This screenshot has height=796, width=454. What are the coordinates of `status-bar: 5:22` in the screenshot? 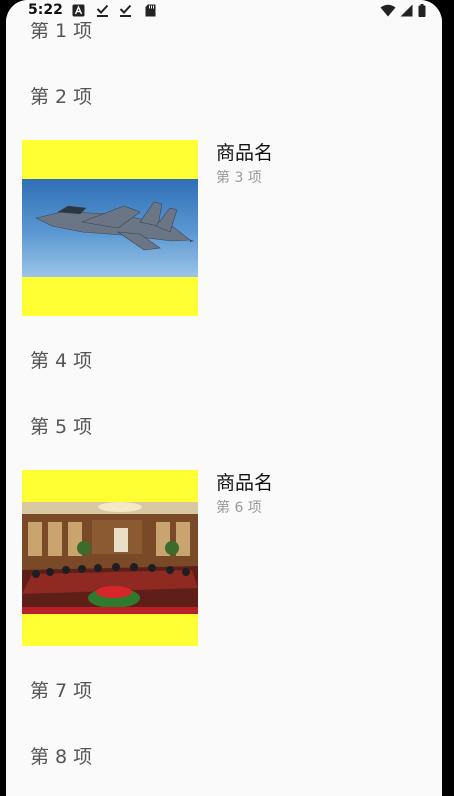 It's located at (224, 11).